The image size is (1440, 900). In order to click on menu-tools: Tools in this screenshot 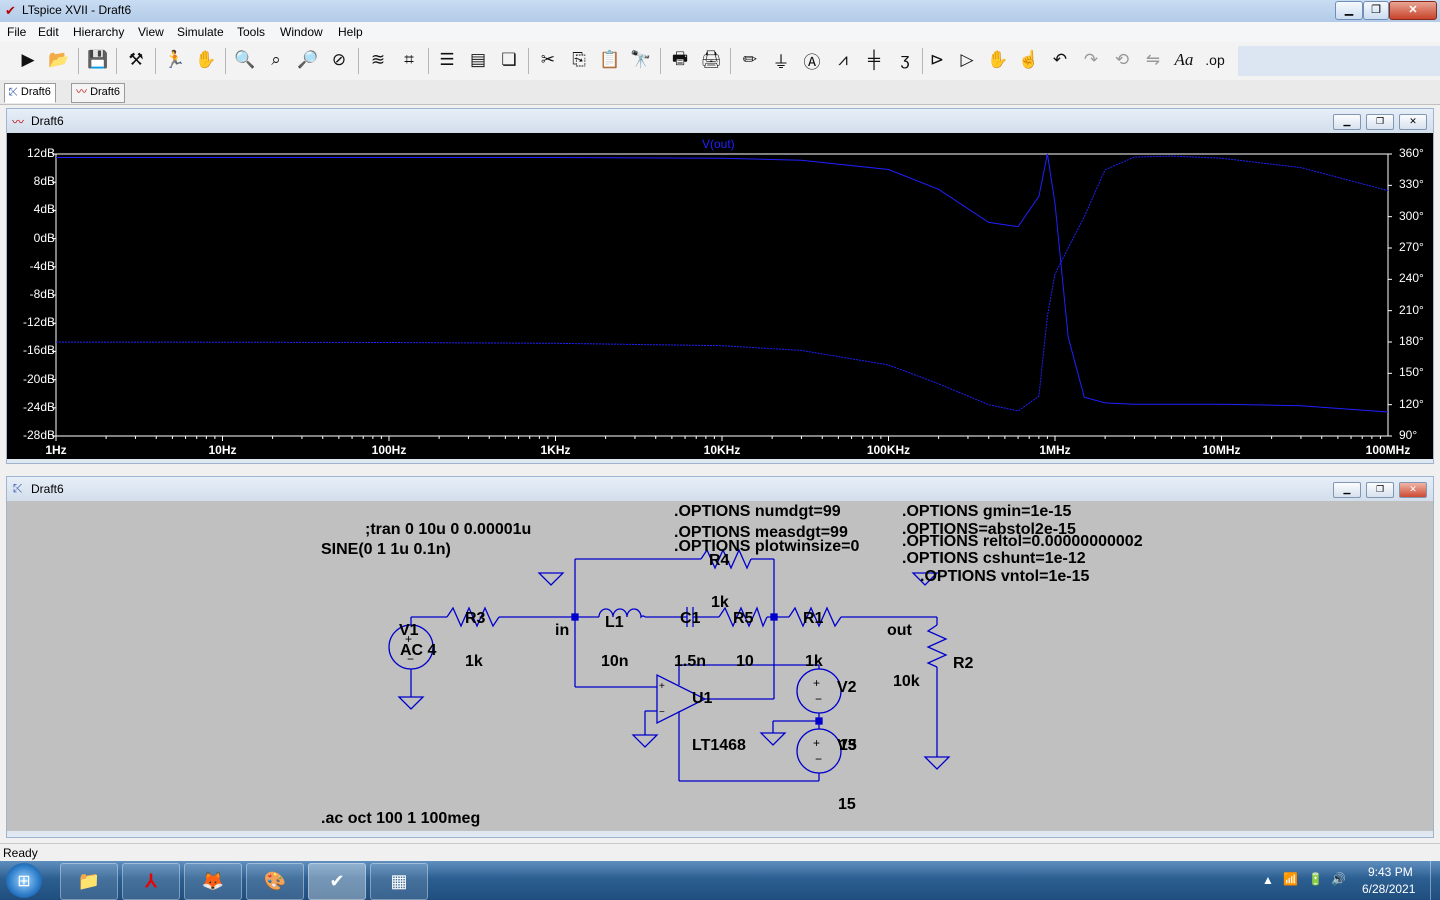, I will do `click(251, 32)`.